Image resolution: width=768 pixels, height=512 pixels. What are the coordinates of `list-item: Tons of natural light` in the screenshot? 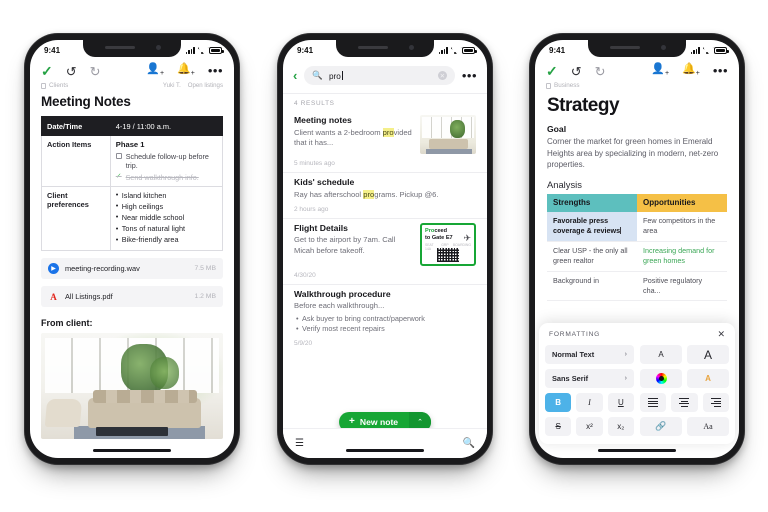 It's located at (166, 229).